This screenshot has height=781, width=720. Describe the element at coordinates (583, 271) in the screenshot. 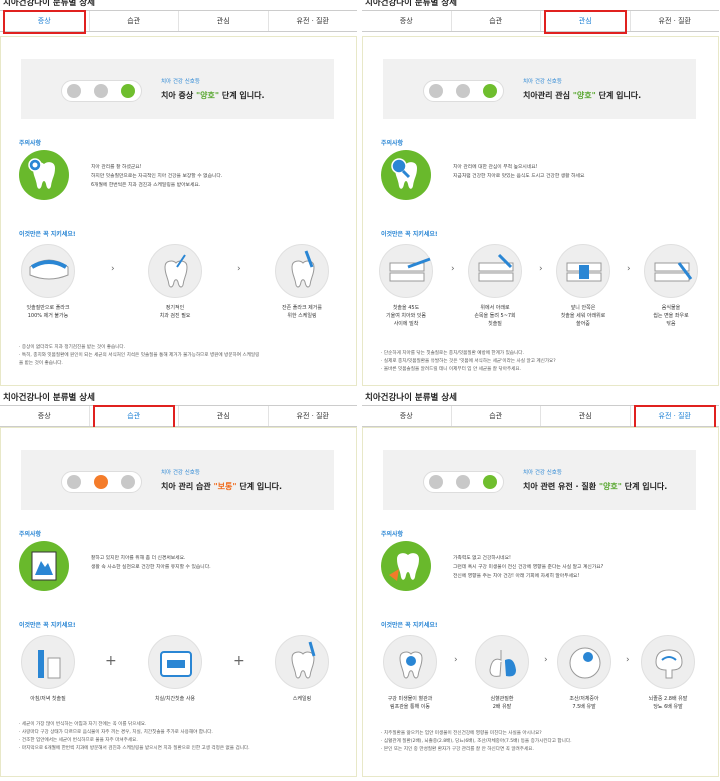

I see `brush-front-teeth-icon` at that location.